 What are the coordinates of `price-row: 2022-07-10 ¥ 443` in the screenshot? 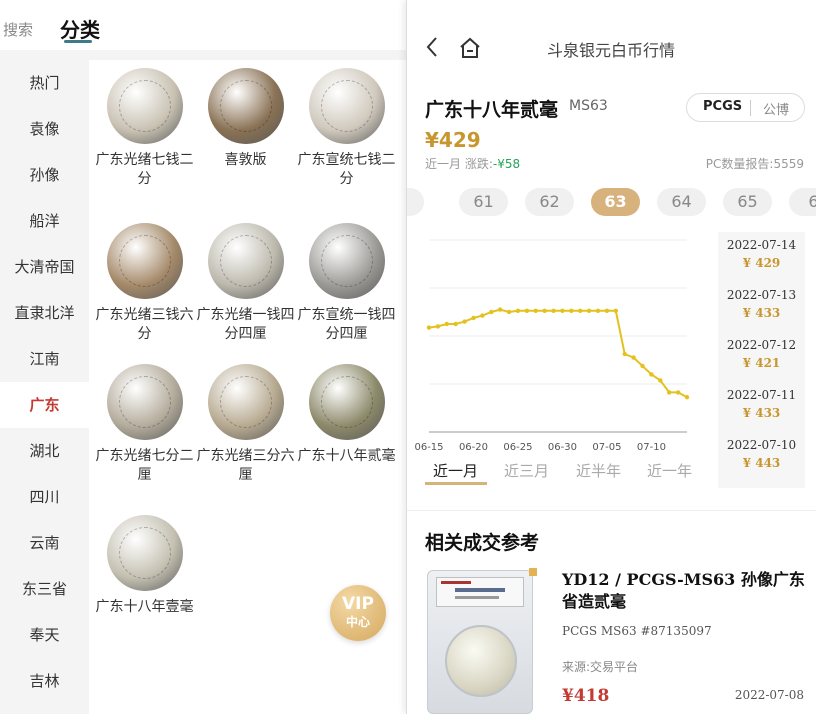 It's located at (761, 457).